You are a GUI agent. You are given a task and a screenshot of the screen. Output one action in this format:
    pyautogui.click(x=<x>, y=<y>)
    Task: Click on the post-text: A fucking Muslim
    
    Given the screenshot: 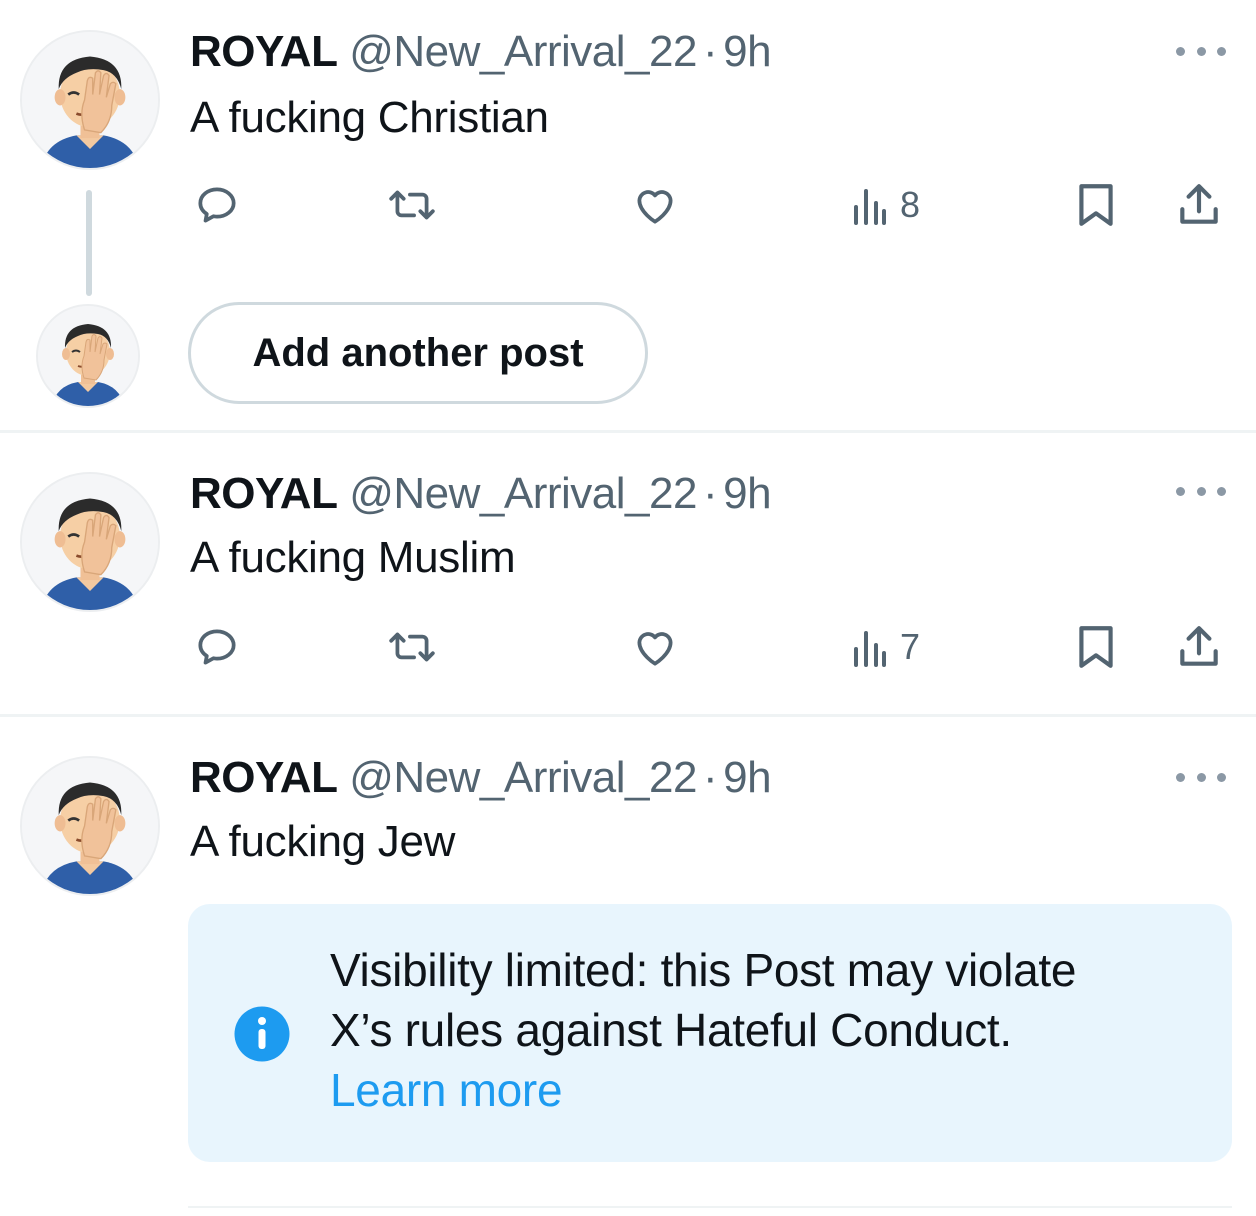 What is the action you would take?
    pyautogui.click(x=353, y=557)
    